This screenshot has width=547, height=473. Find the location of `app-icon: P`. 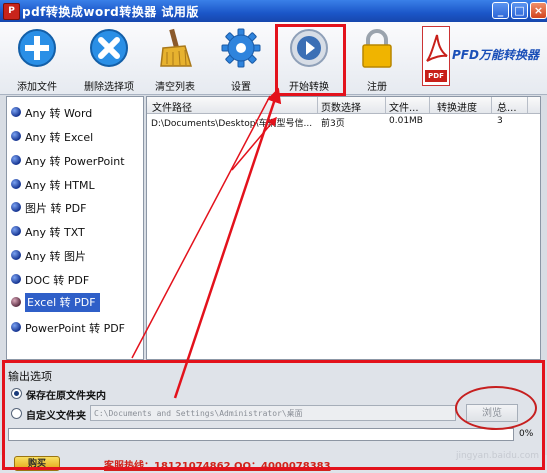

app-icon: P is located at coordinates (11, 11).